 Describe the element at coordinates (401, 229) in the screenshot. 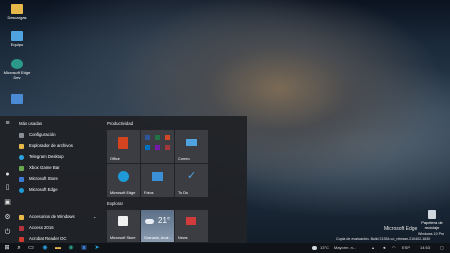

I see `watermark-brand: Microsoft Edge` at that location.